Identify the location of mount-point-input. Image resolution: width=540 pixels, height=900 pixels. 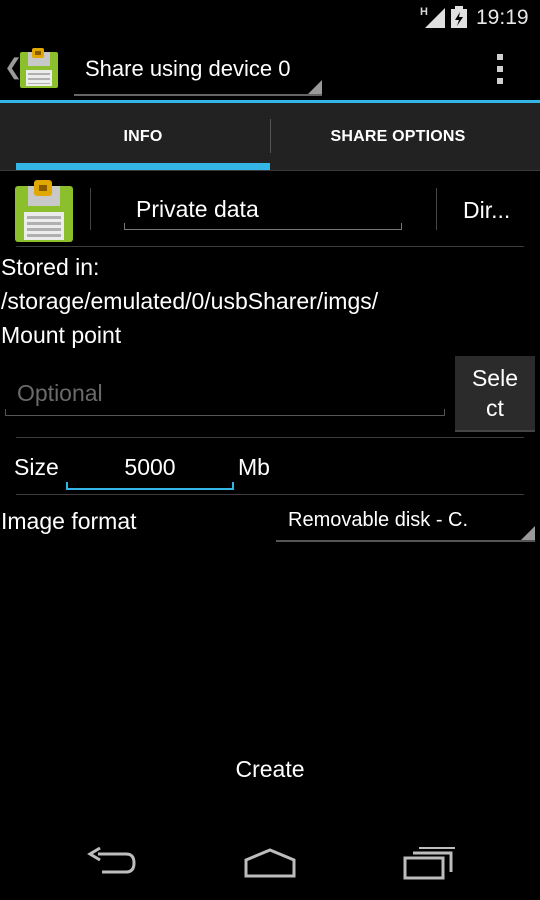
(227, 393).